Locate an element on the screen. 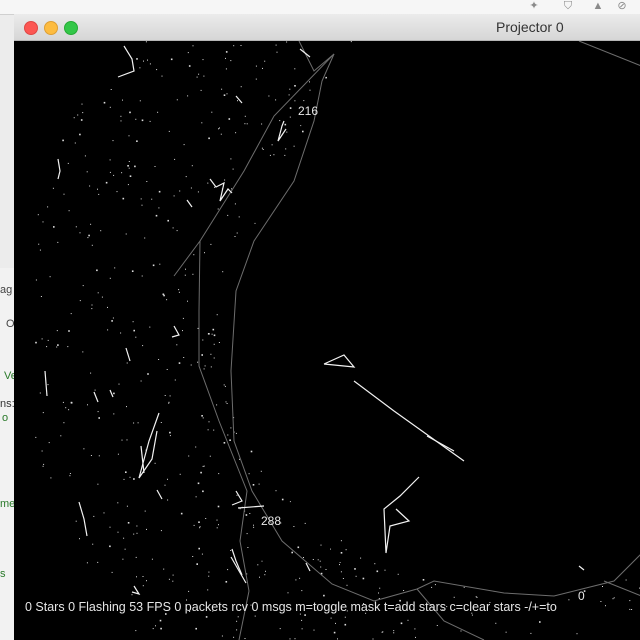 The height and width of the screenshot is (640, 640). dropbox-icon: ✦ is located at coordinates (534, 6).